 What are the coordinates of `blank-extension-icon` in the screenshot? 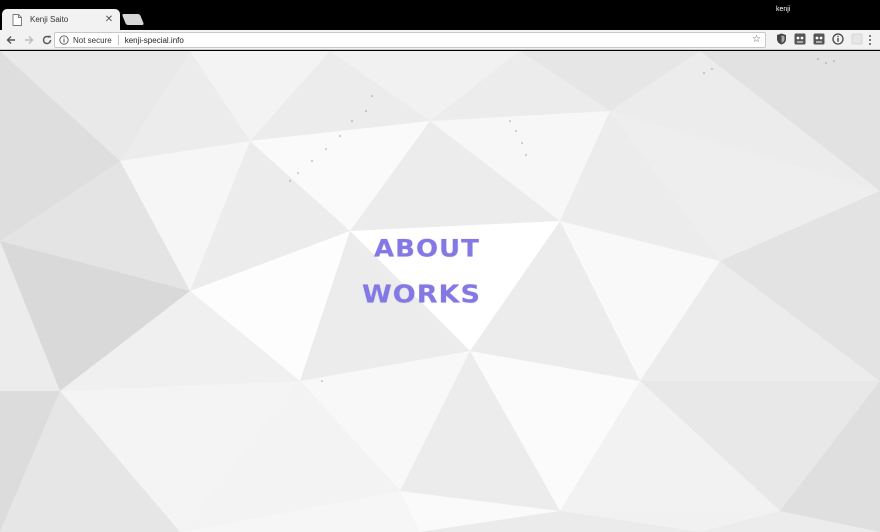 It's located at (857, 39).